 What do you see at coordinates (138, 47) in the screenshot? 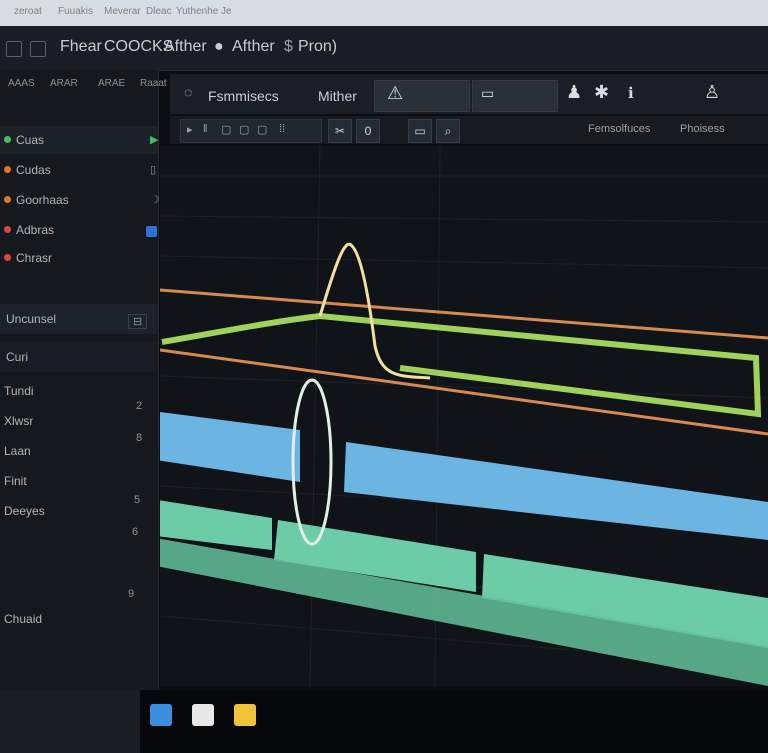
I see `menu-item: COOCKS` at bounding box center [138, 47].